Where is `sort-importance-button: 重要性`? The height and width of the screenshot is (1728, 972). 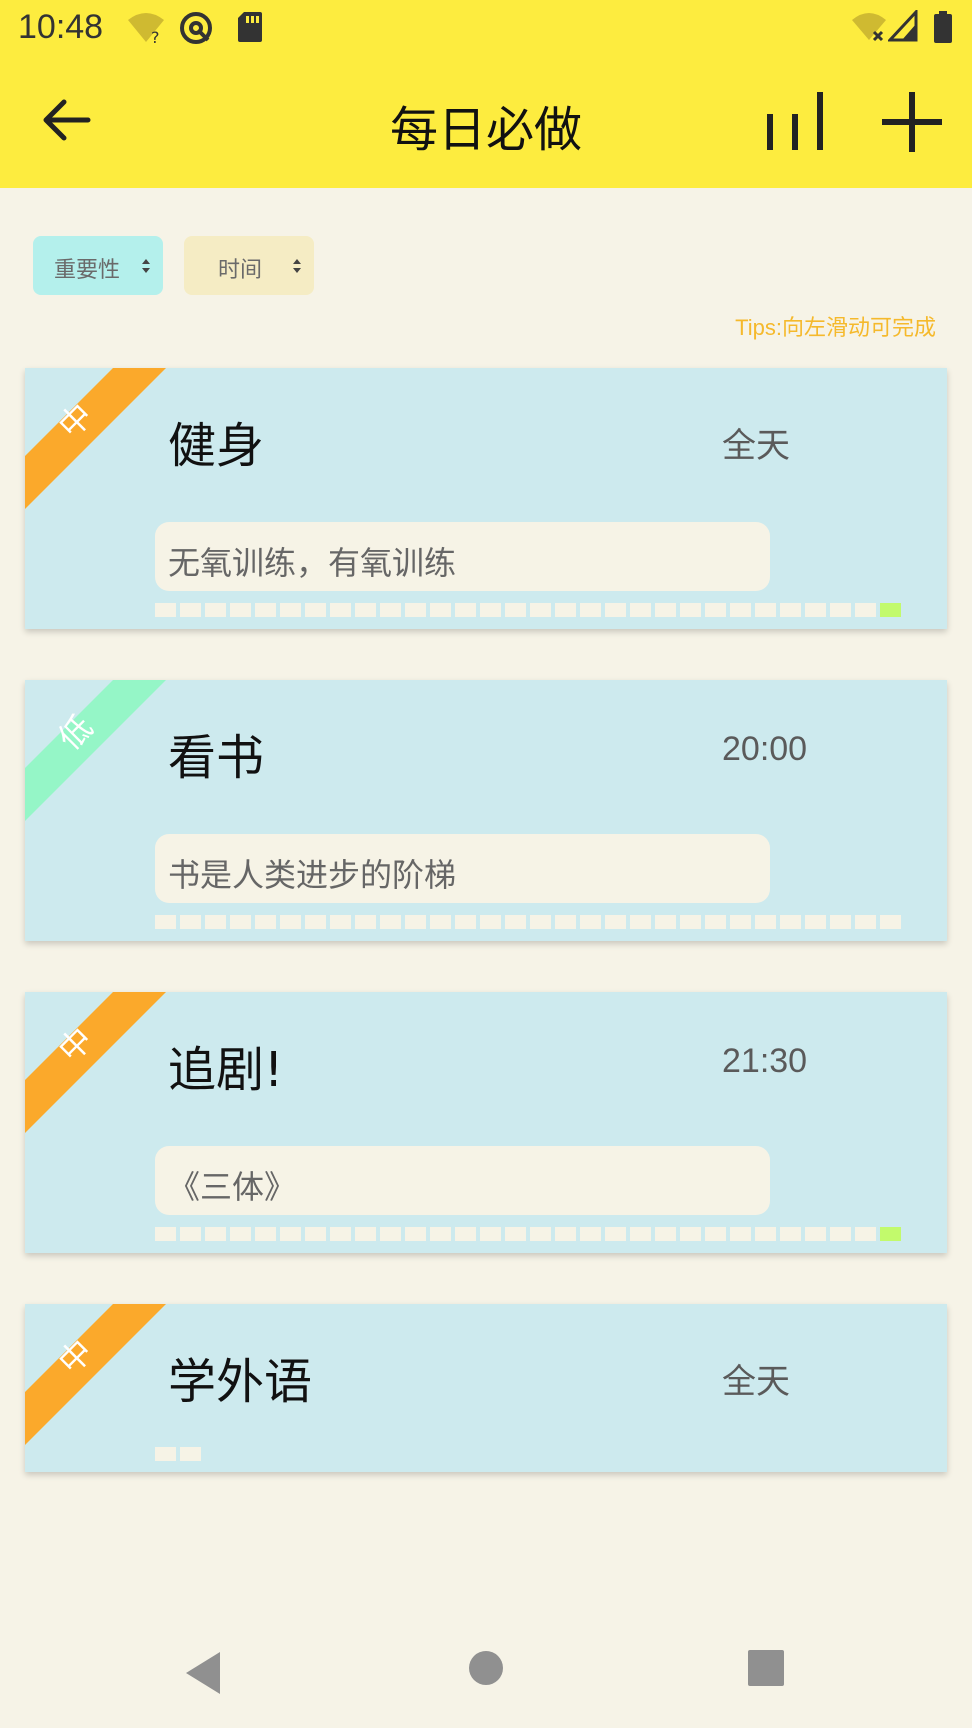
sort-importance-button: 重要性 is located at coordinates (98, 265).